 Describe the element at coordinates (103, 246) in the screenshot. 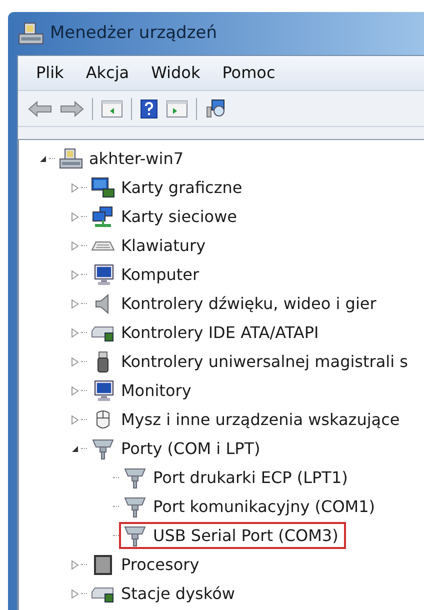

I see `keyboard-icon` at that location.